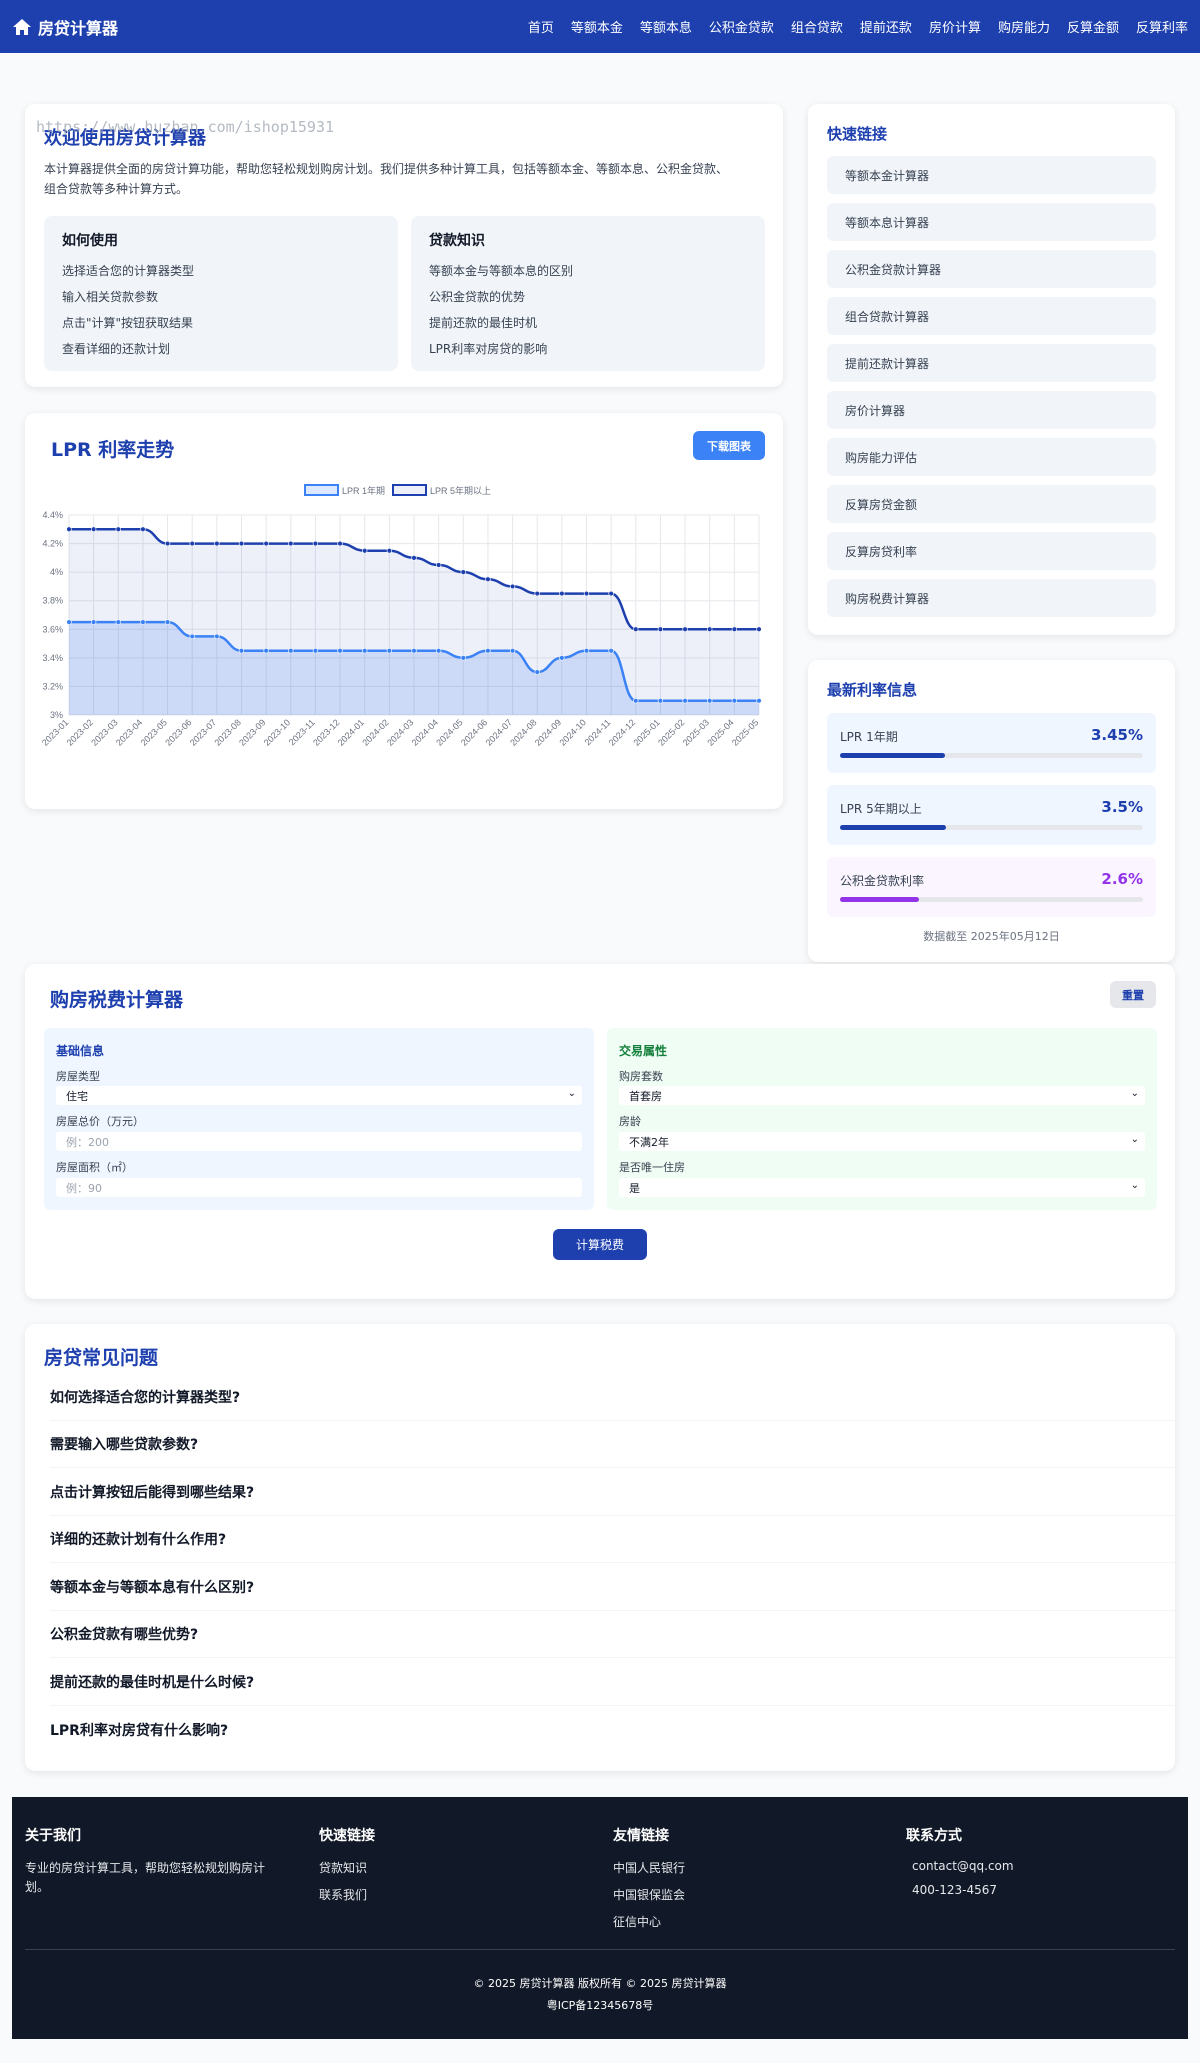  What do you see at coordinates (745, 732) in the screenshot?
I see `x-tick-label: 2025-05` at bounding box center [745, 732].